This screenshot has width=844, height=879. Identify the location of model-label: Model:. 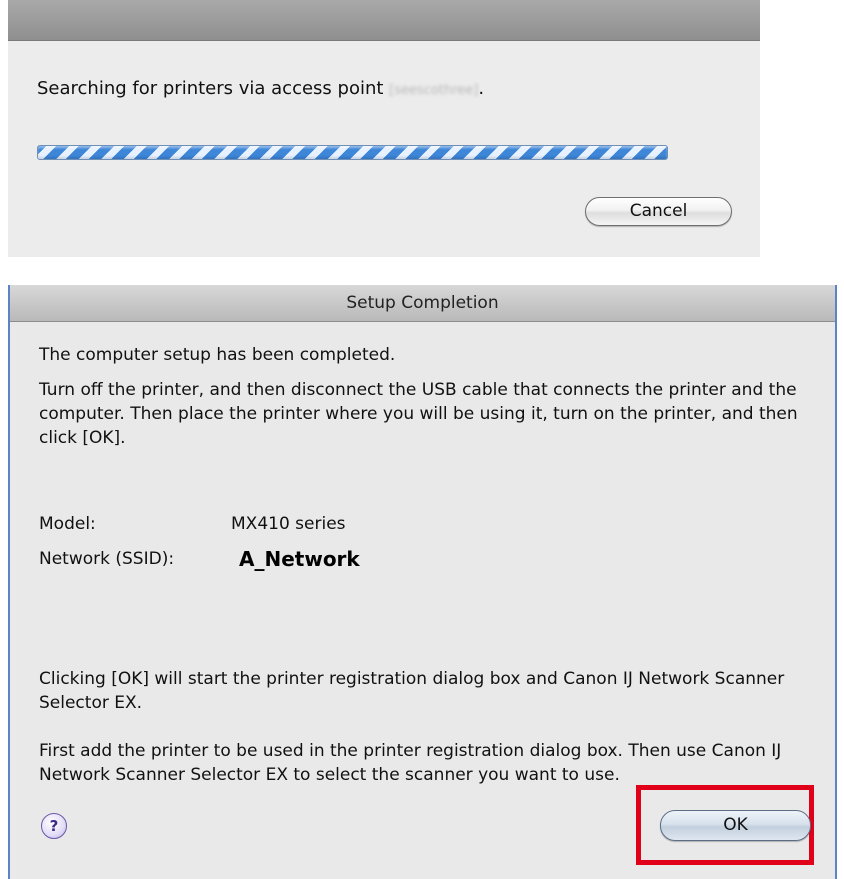
(67, 524).